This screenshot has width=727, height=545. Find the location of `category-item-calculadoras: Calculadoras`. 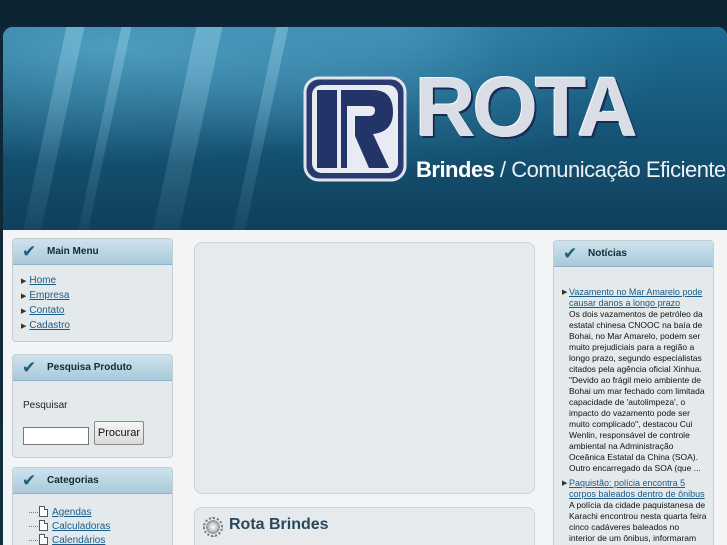

category-item-calculadoras: Calculadoras is located at coordinates (100, 527).